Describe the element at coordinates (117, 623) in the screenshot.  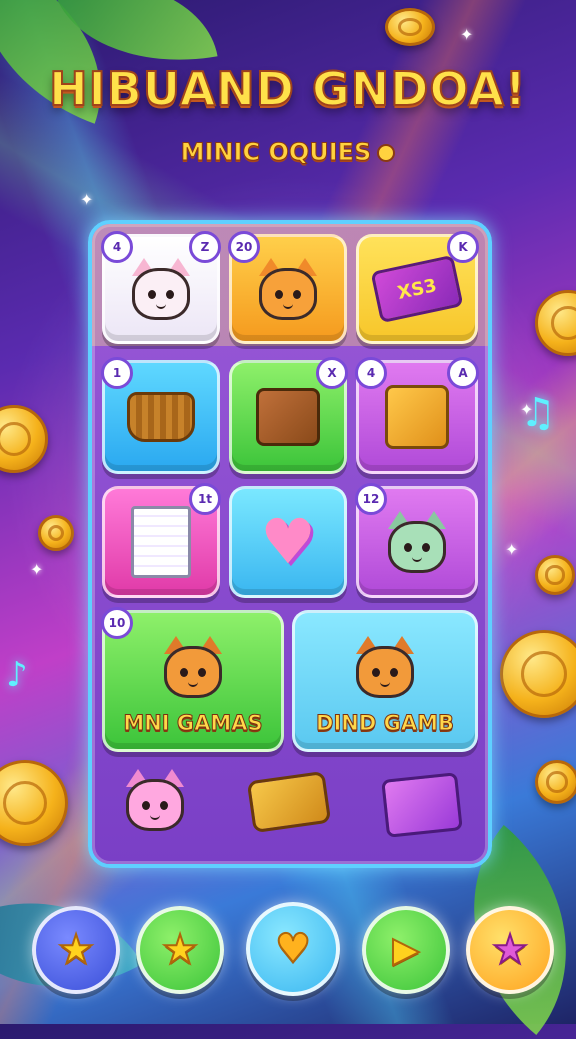
I see `tile-badge: 10` at that location.